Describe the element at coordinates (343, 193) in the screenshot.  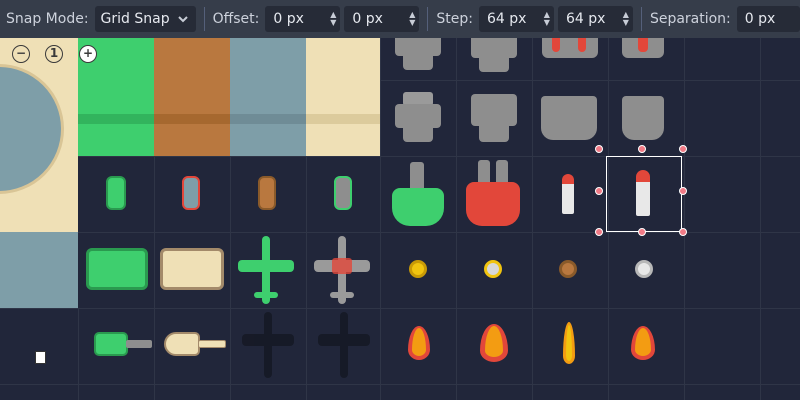
I see `tile-tank-gray-top` at that location.